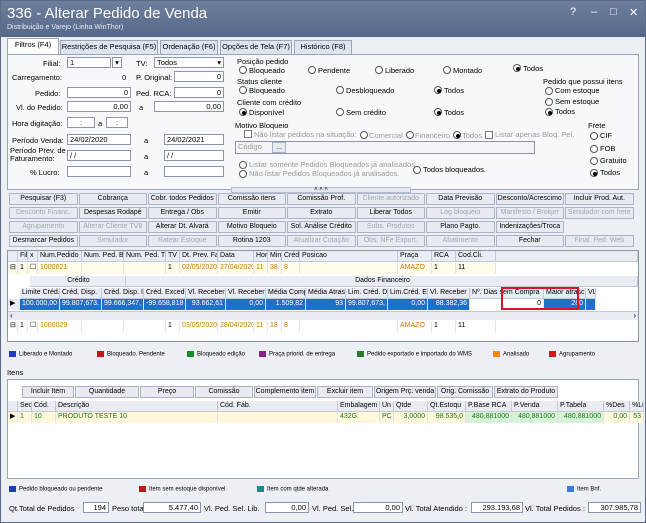 This screenshot has height=523, width=646. I want to click on motivo-todos-radio, so click(457, 135).